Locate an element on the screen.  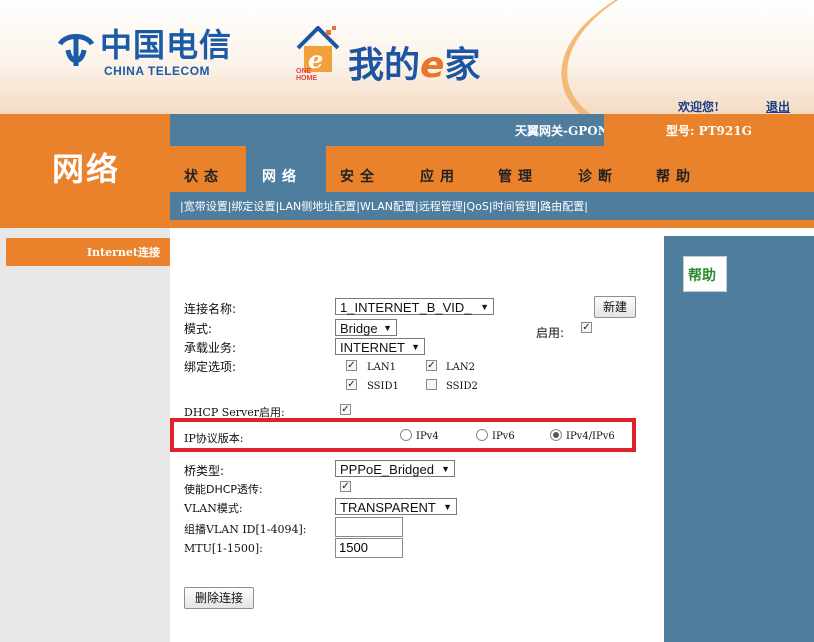
highlight-box is located at coordinates (403, 435).